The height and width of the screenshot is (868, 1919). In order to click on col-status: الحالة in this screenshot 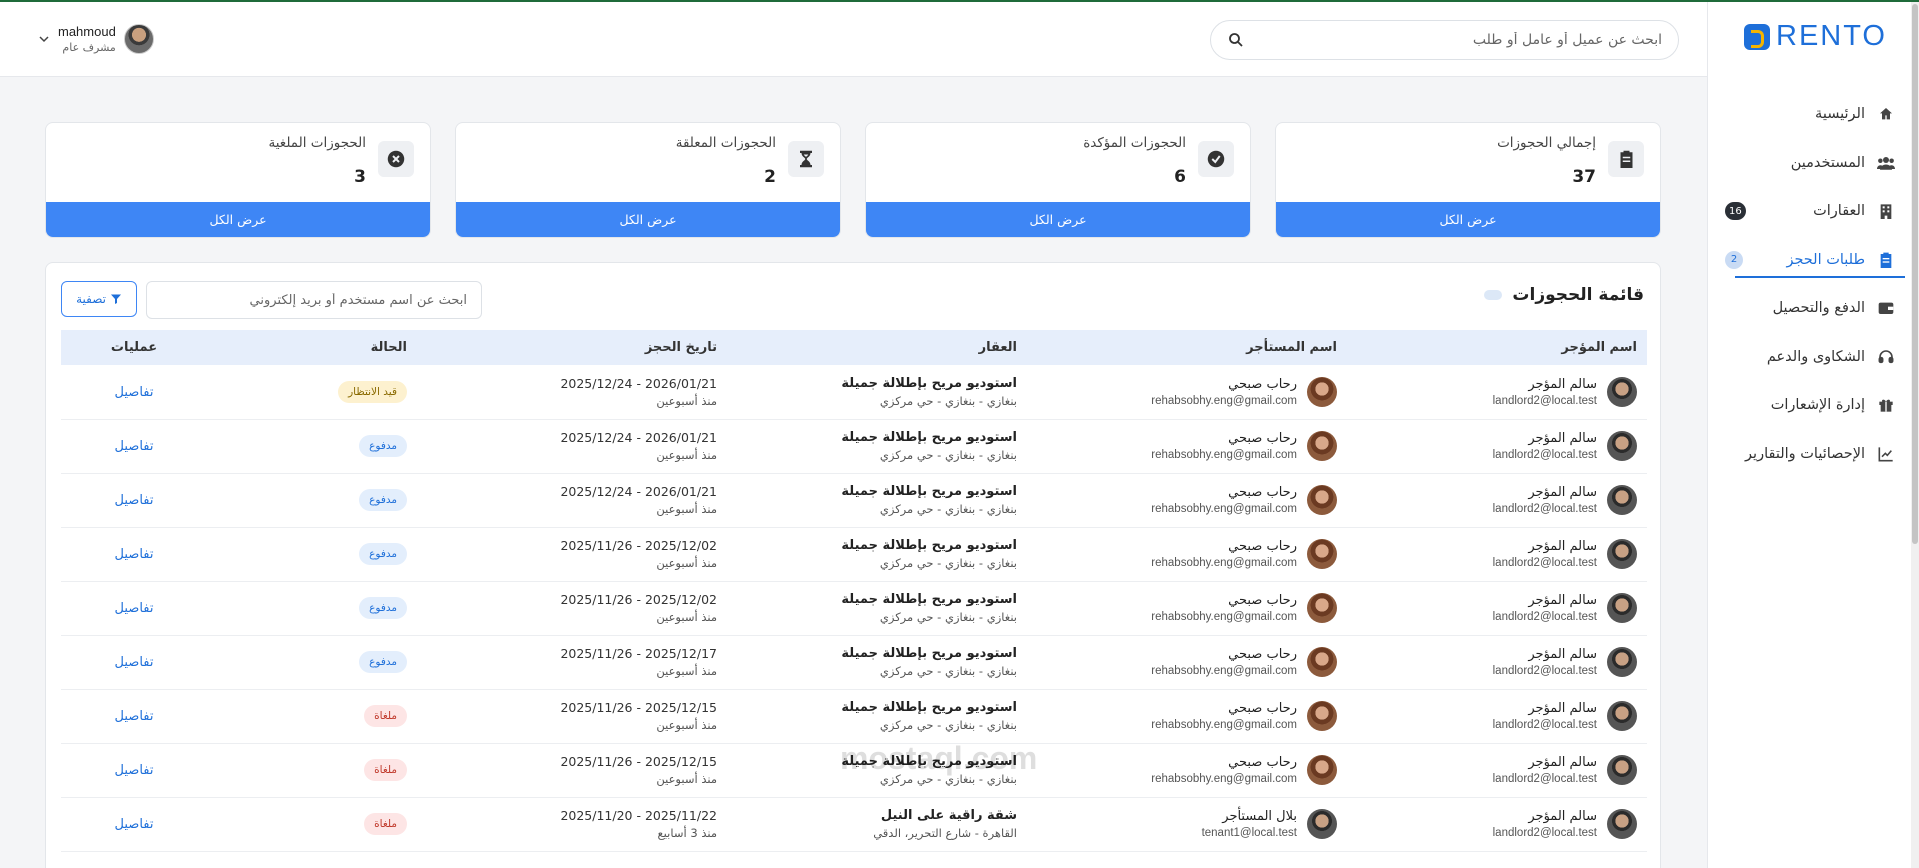, I will do `click(312, 347)`.